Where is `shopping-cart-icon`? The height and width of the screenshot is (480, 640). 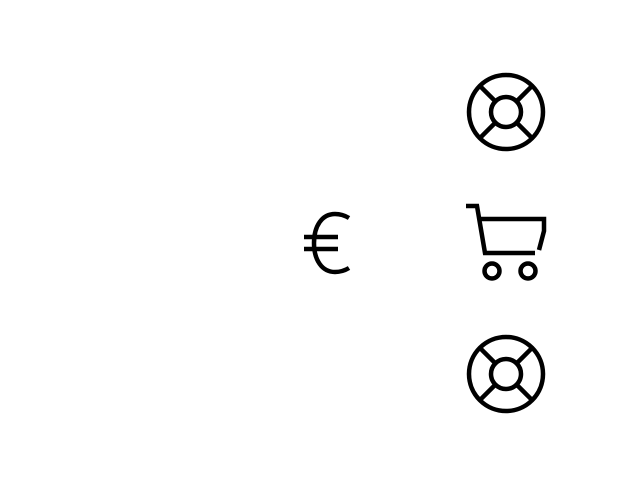 shopping-cart-icon is located at coordinates (506, 243).